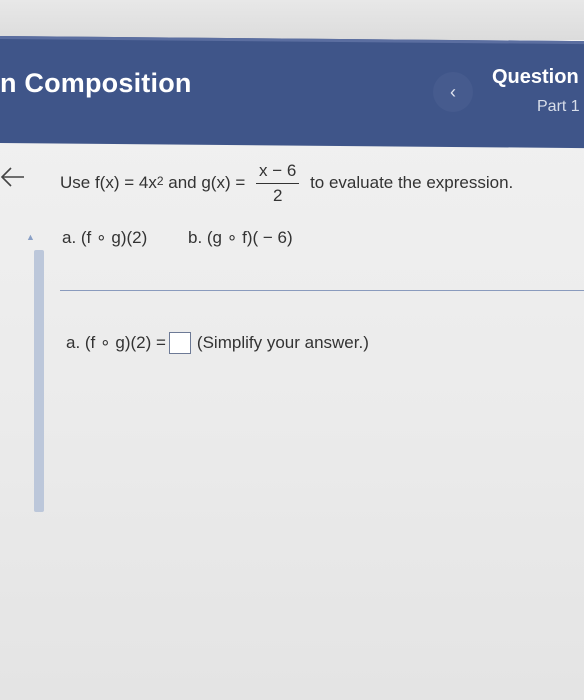 The height and width of the screenshot is (700, 584). What do you see at coordinates (535, 77) in the screenshot?
I see `question-label: Question` at bounding box center [535, 77].